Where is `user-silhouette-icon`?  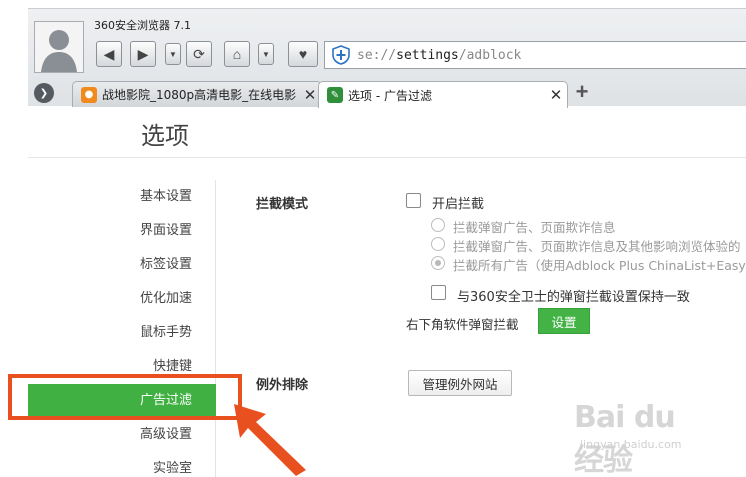 user-silhouette-icon is located at coordinates (59, 47).